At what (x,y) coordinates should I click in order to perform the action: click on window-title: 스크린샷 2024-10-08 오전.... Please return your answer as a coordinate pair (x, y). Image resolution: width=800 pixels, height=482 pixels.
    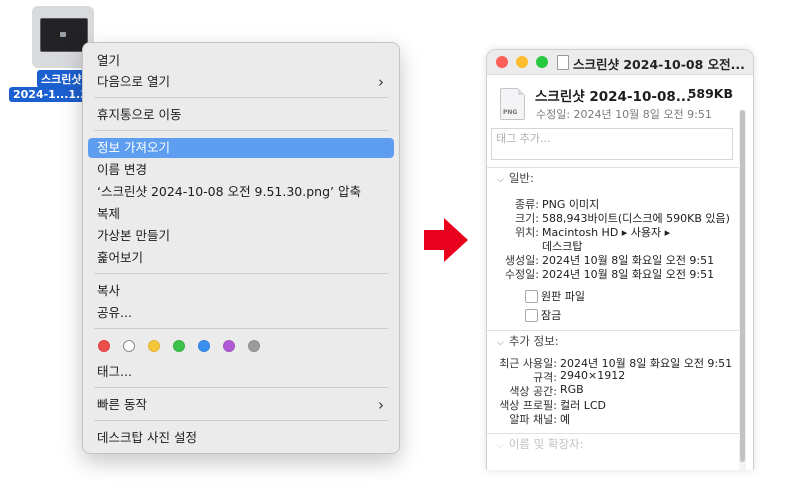
    Looking at the image, I should click on (659, 64).